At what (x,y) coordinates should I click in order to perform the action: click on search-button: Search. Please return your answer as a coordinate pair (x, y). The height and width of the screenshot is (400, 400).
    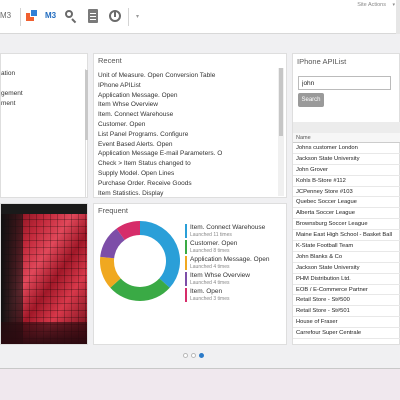
    Looking at the image, I should click on (311, 100).